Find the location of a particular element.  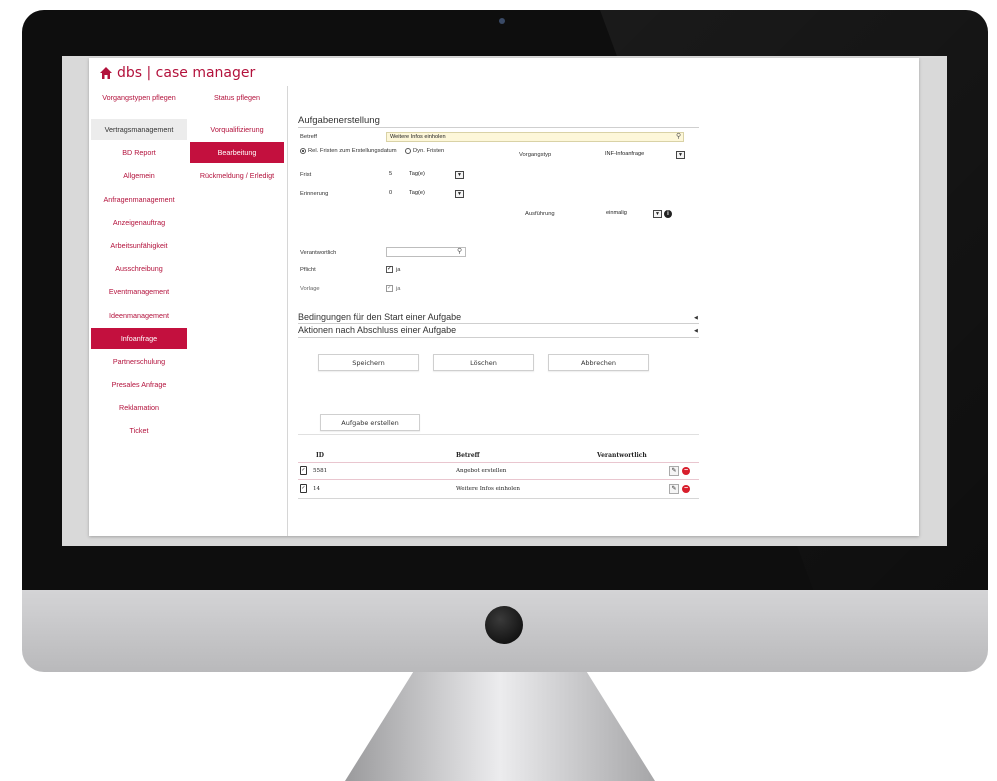

vorgangstyp-dropdown-icon: ▼ is located at coordinates (680, 155).